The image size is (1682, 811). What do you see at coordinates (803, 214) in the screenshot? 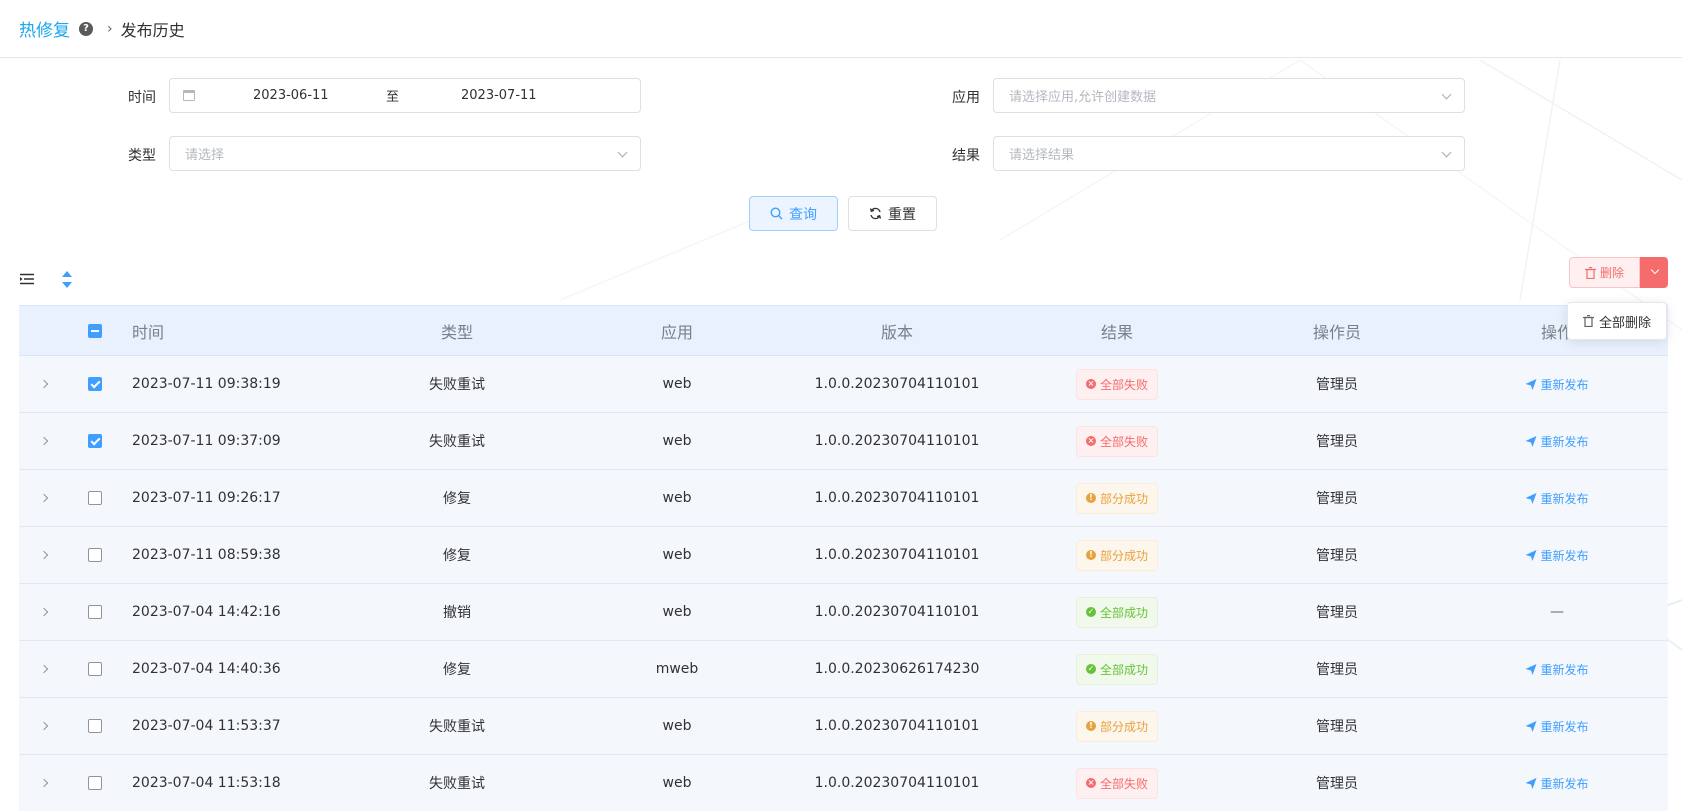
I see `query-button-label: 查询` at bounding box center [803, 214].